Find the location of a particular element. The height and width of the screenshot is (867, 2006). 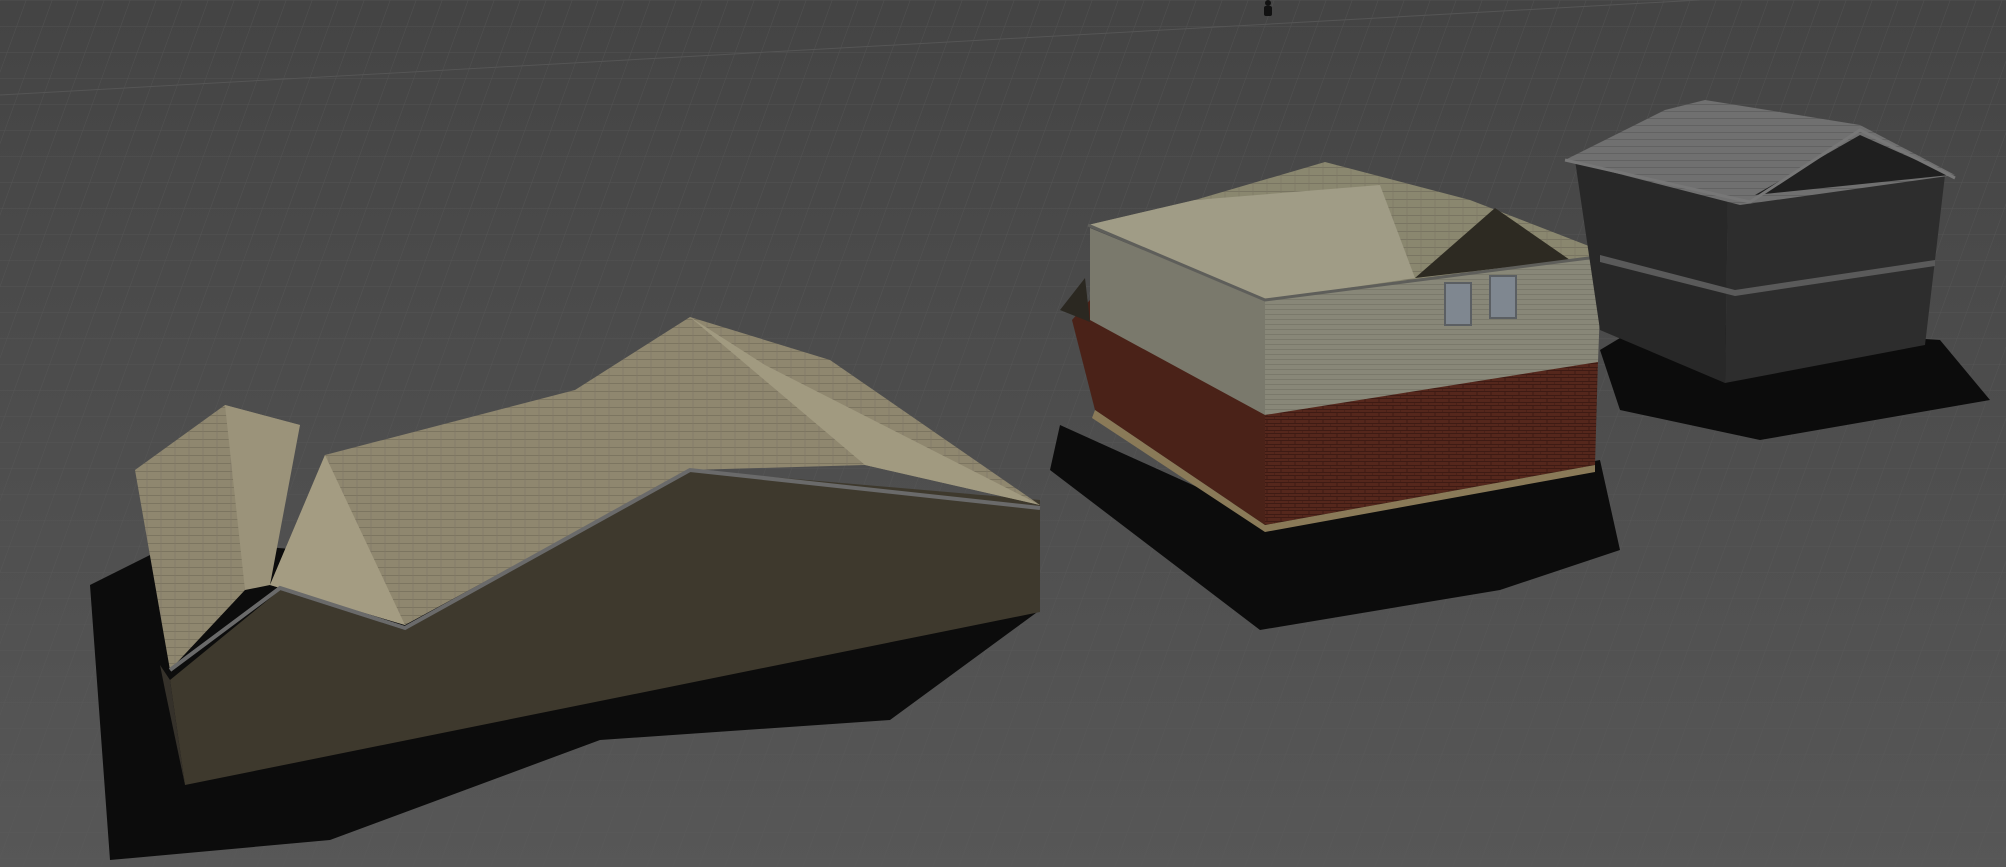

window-right is located at coordinates (1503, 297).